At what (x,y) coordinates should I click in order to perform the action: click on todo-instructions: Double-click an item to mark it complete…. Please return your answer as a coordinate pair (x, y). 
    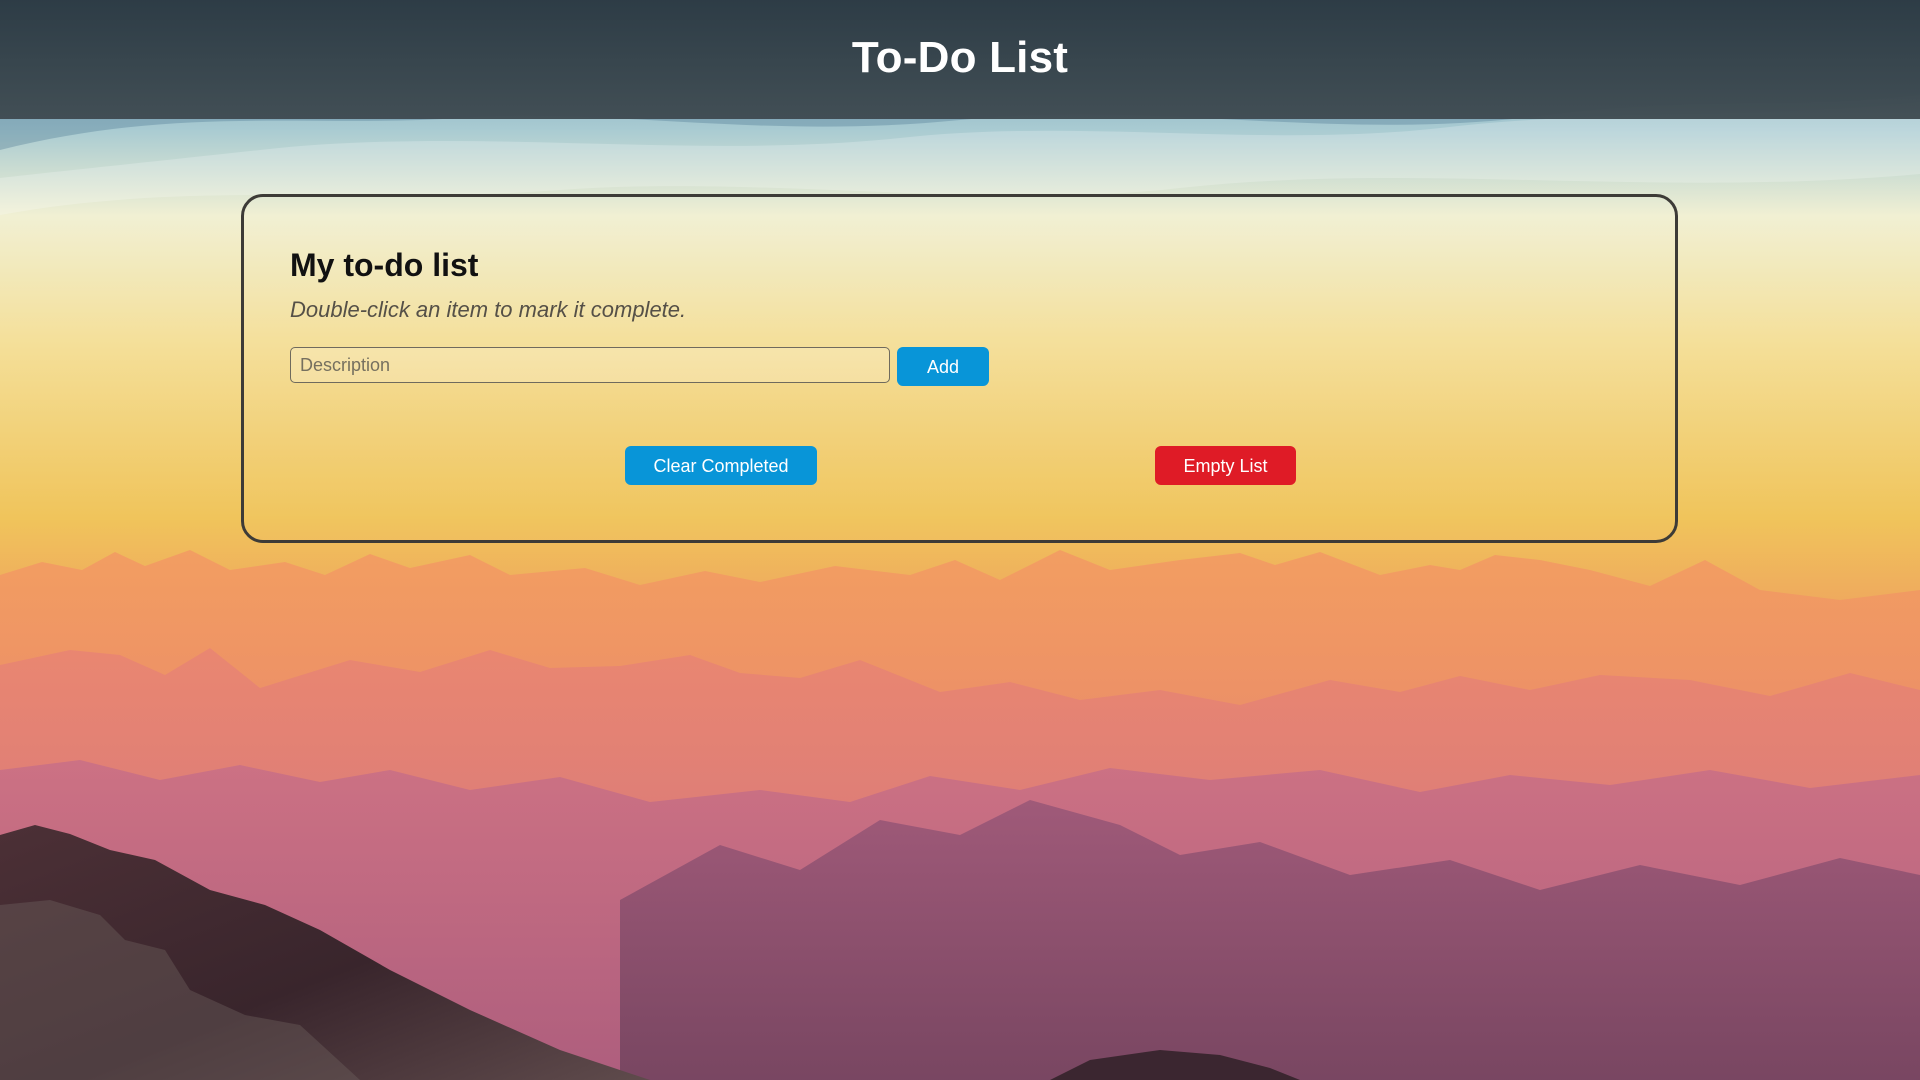
    Looking at the image, I should click on (488, 309).